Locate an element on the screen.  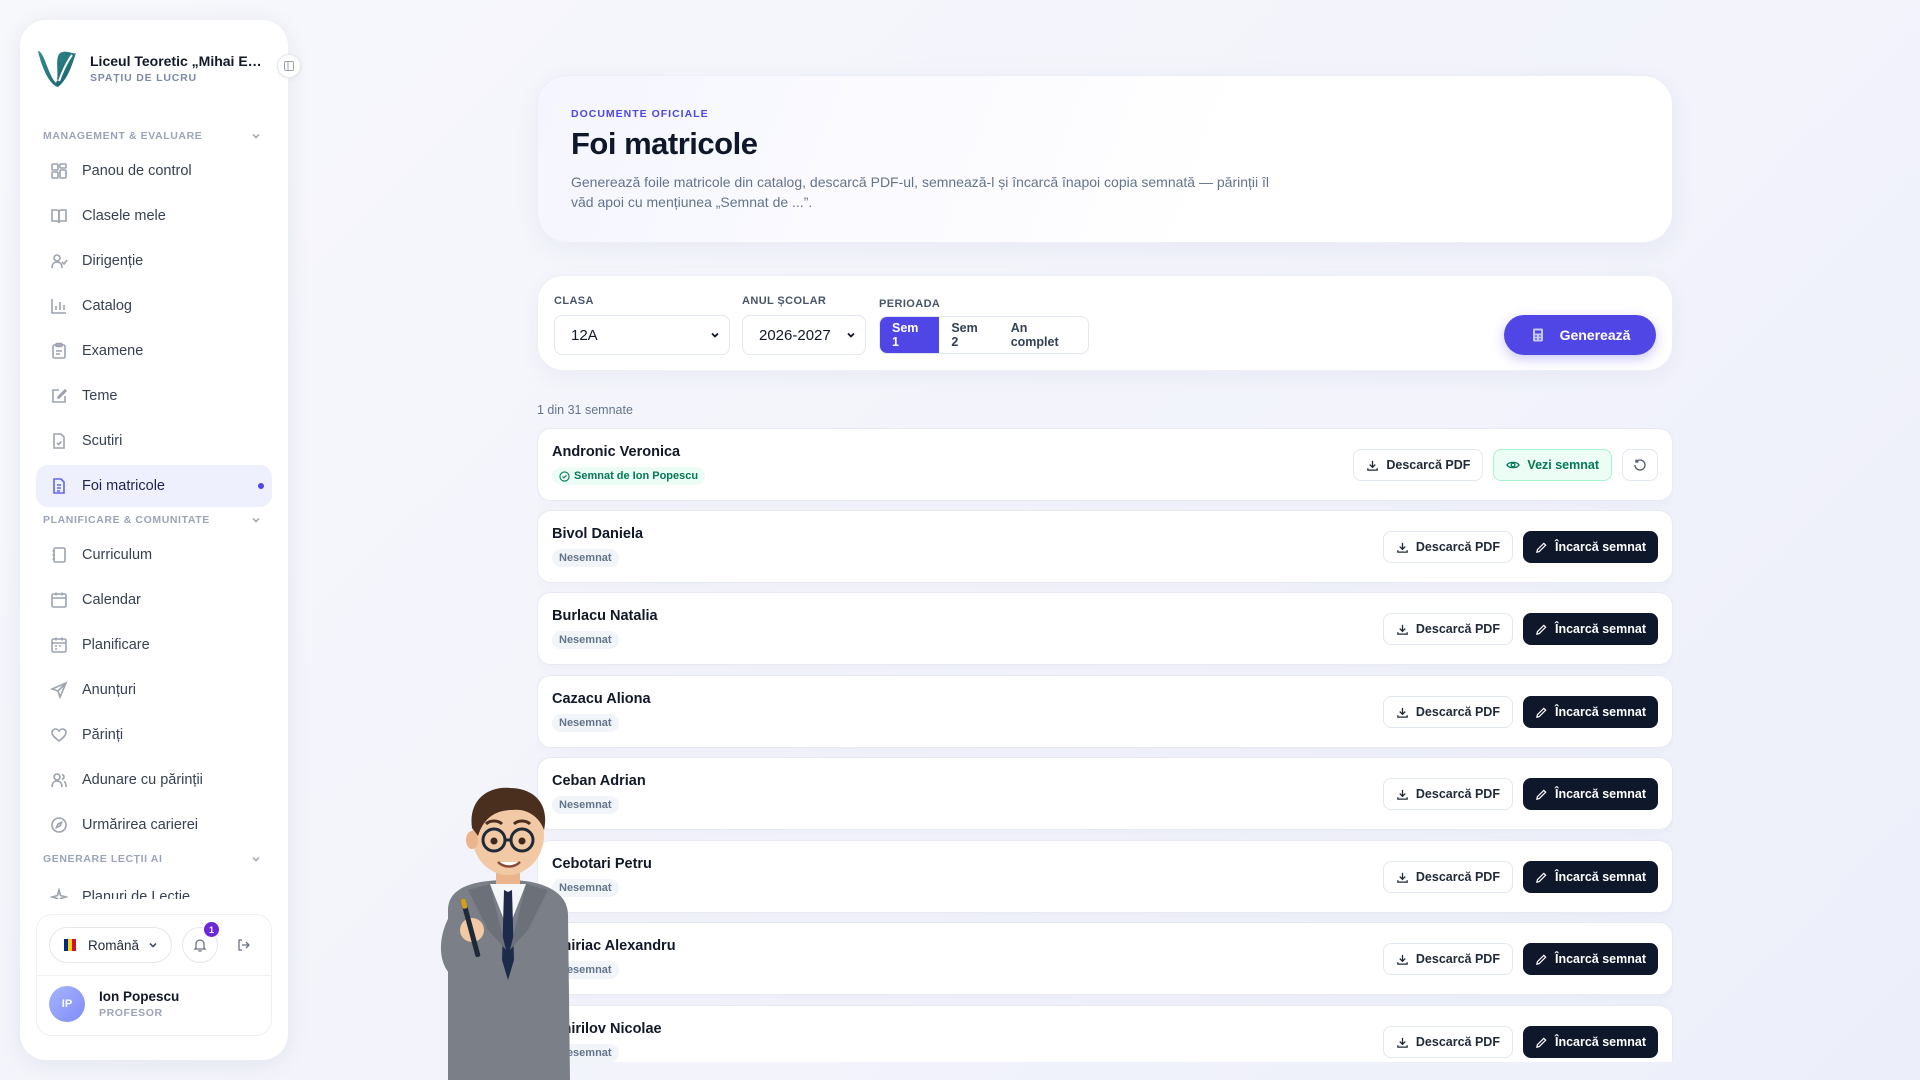
nav-label: Clasele mele is located at coordinates (124, 216).